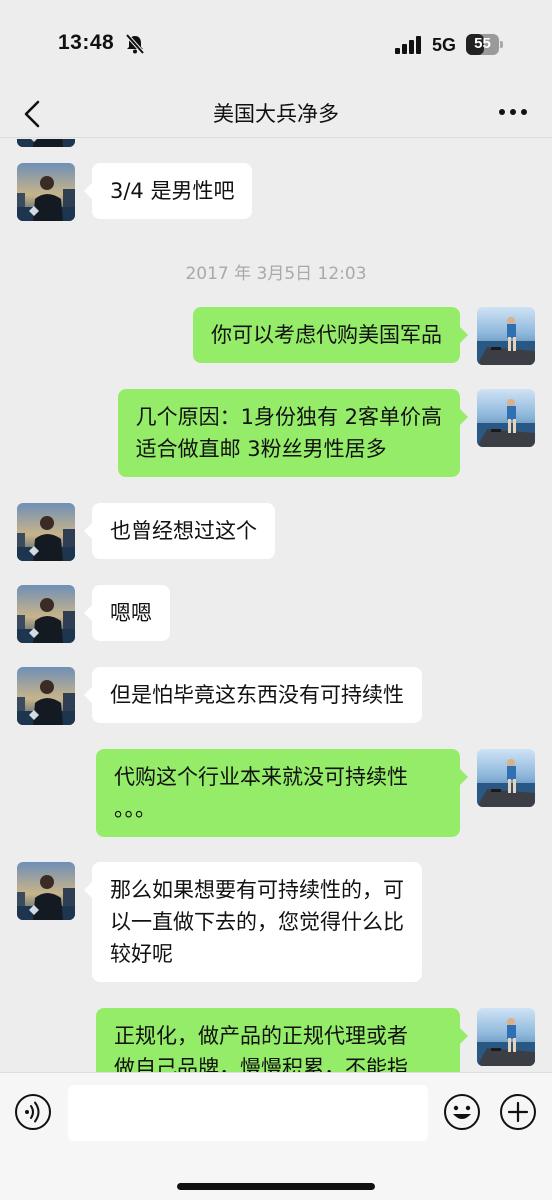  I want to click on message-line: 几个原因：1身份独有 2客单价高, so click(288, 417).